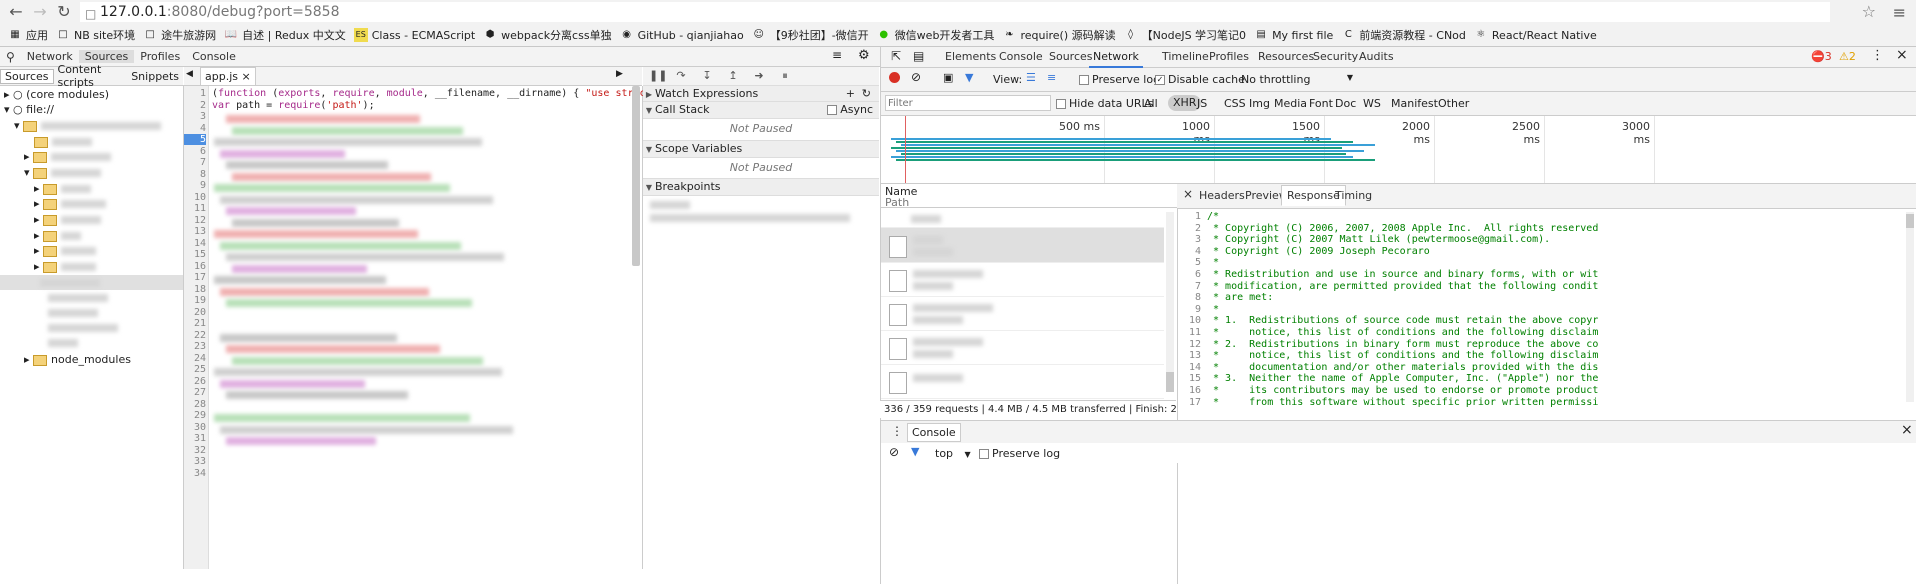 The height and width of the screenshot is (584, 1916). Describe the element at coordinates (1414, 103) in the screenshot. I see `filter-type-manifest: Manifest` at that location.